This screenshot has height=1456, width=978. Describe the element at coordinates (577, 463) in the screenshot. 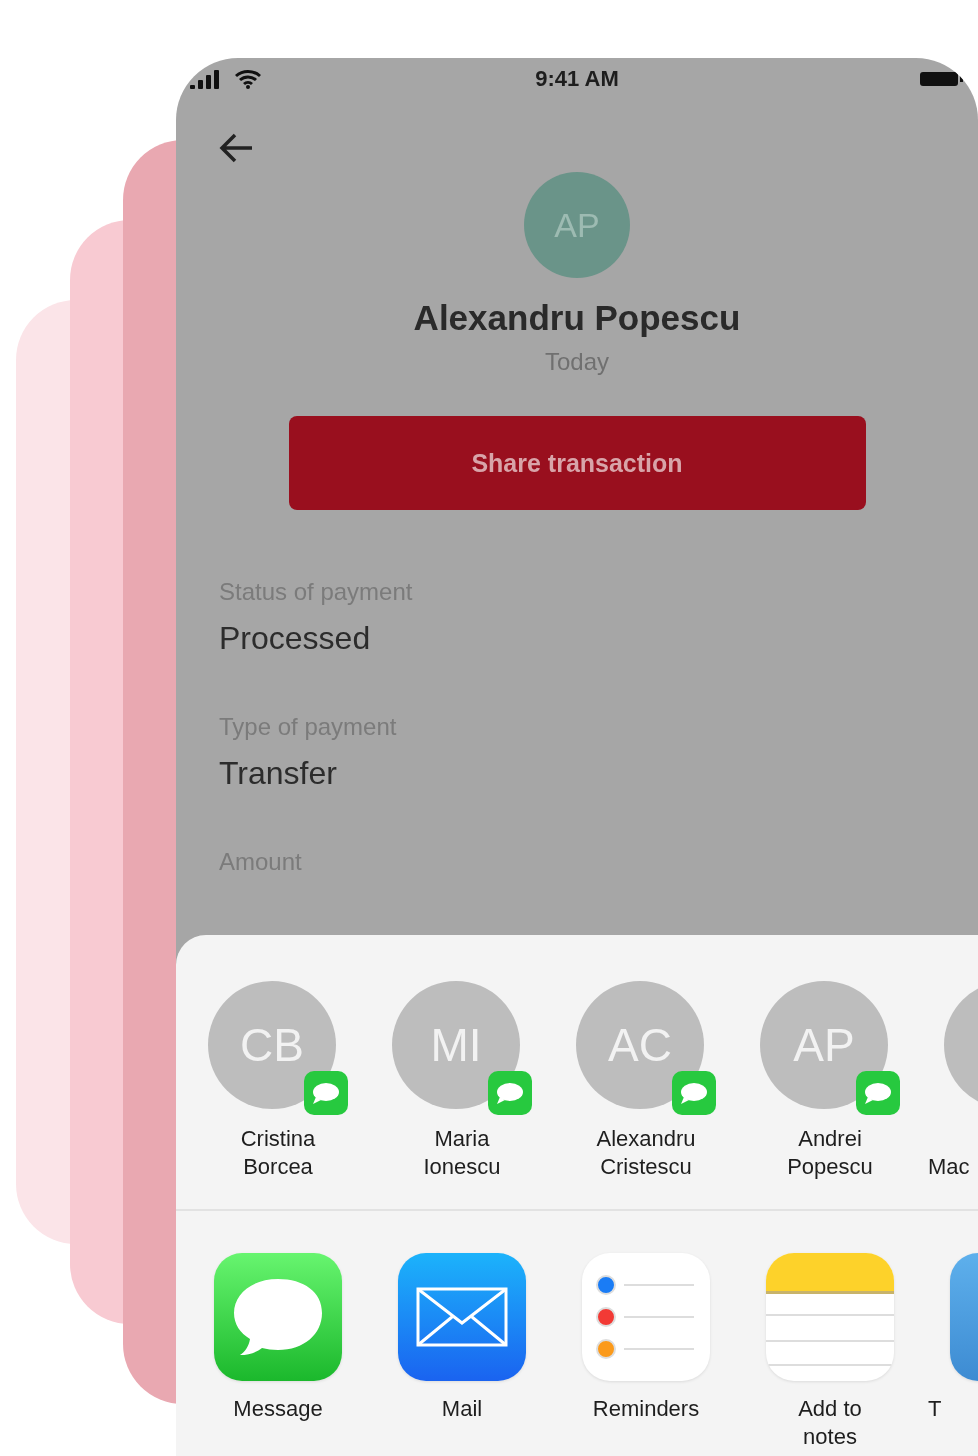

I see `share-transaction-button: Share transaction` at that location.